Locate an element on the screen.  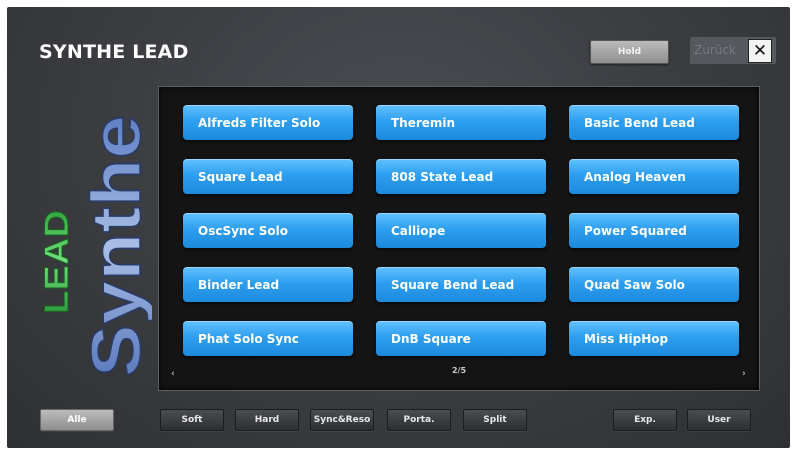
logo-lead-text: LEAD is located at coordinates (57, 262).